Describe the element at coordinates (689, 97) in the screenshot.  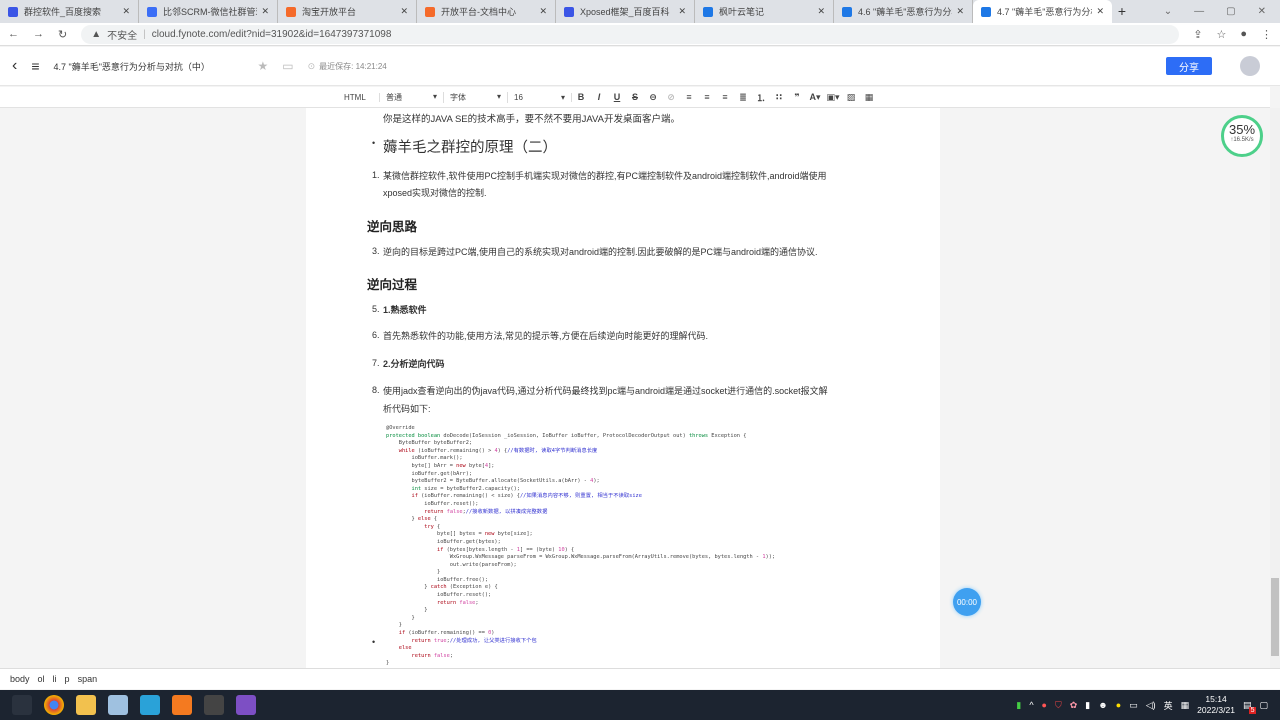
I see `align-left-icon: ≡` at that location.